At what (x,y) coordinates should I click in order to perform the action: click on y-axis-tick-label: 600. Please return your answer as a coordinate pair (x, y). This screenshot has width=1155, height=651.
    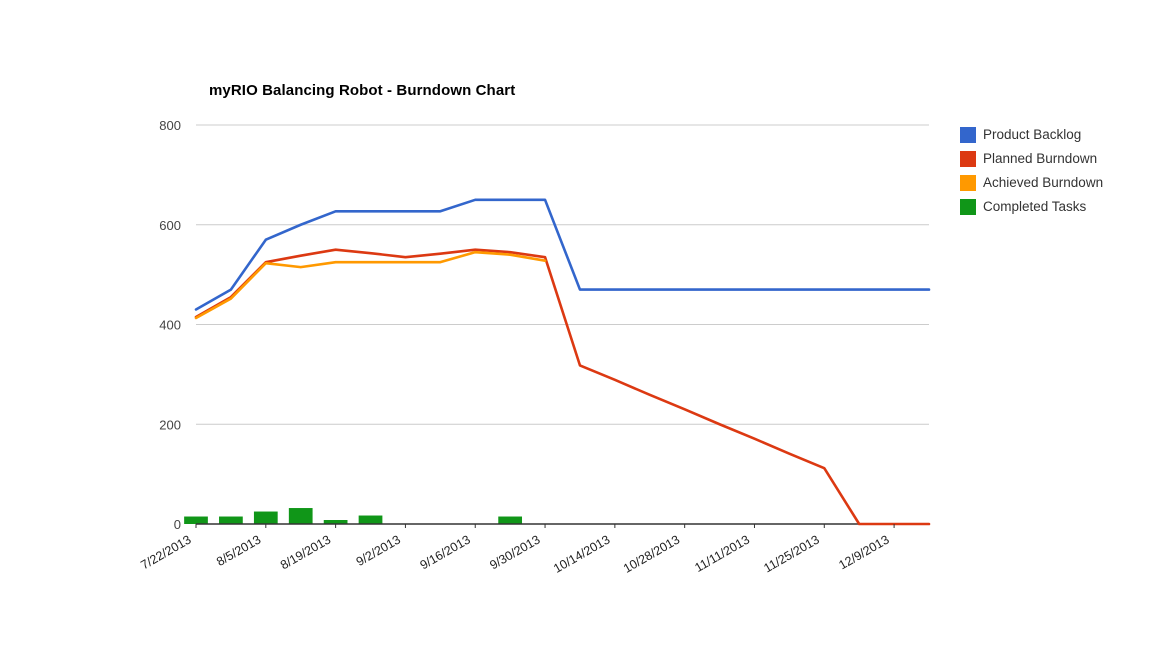
    Looking at the image, I should click on (170, 225).